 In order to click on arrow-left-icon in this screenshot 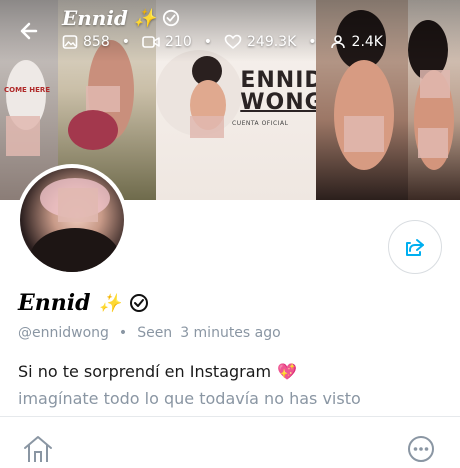, I will do `click(29, 31)`.